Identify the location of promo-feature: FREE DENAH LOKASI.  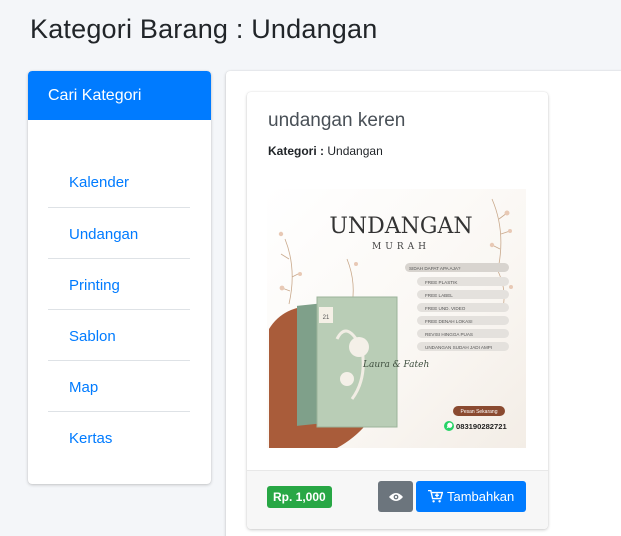
(448, 321).